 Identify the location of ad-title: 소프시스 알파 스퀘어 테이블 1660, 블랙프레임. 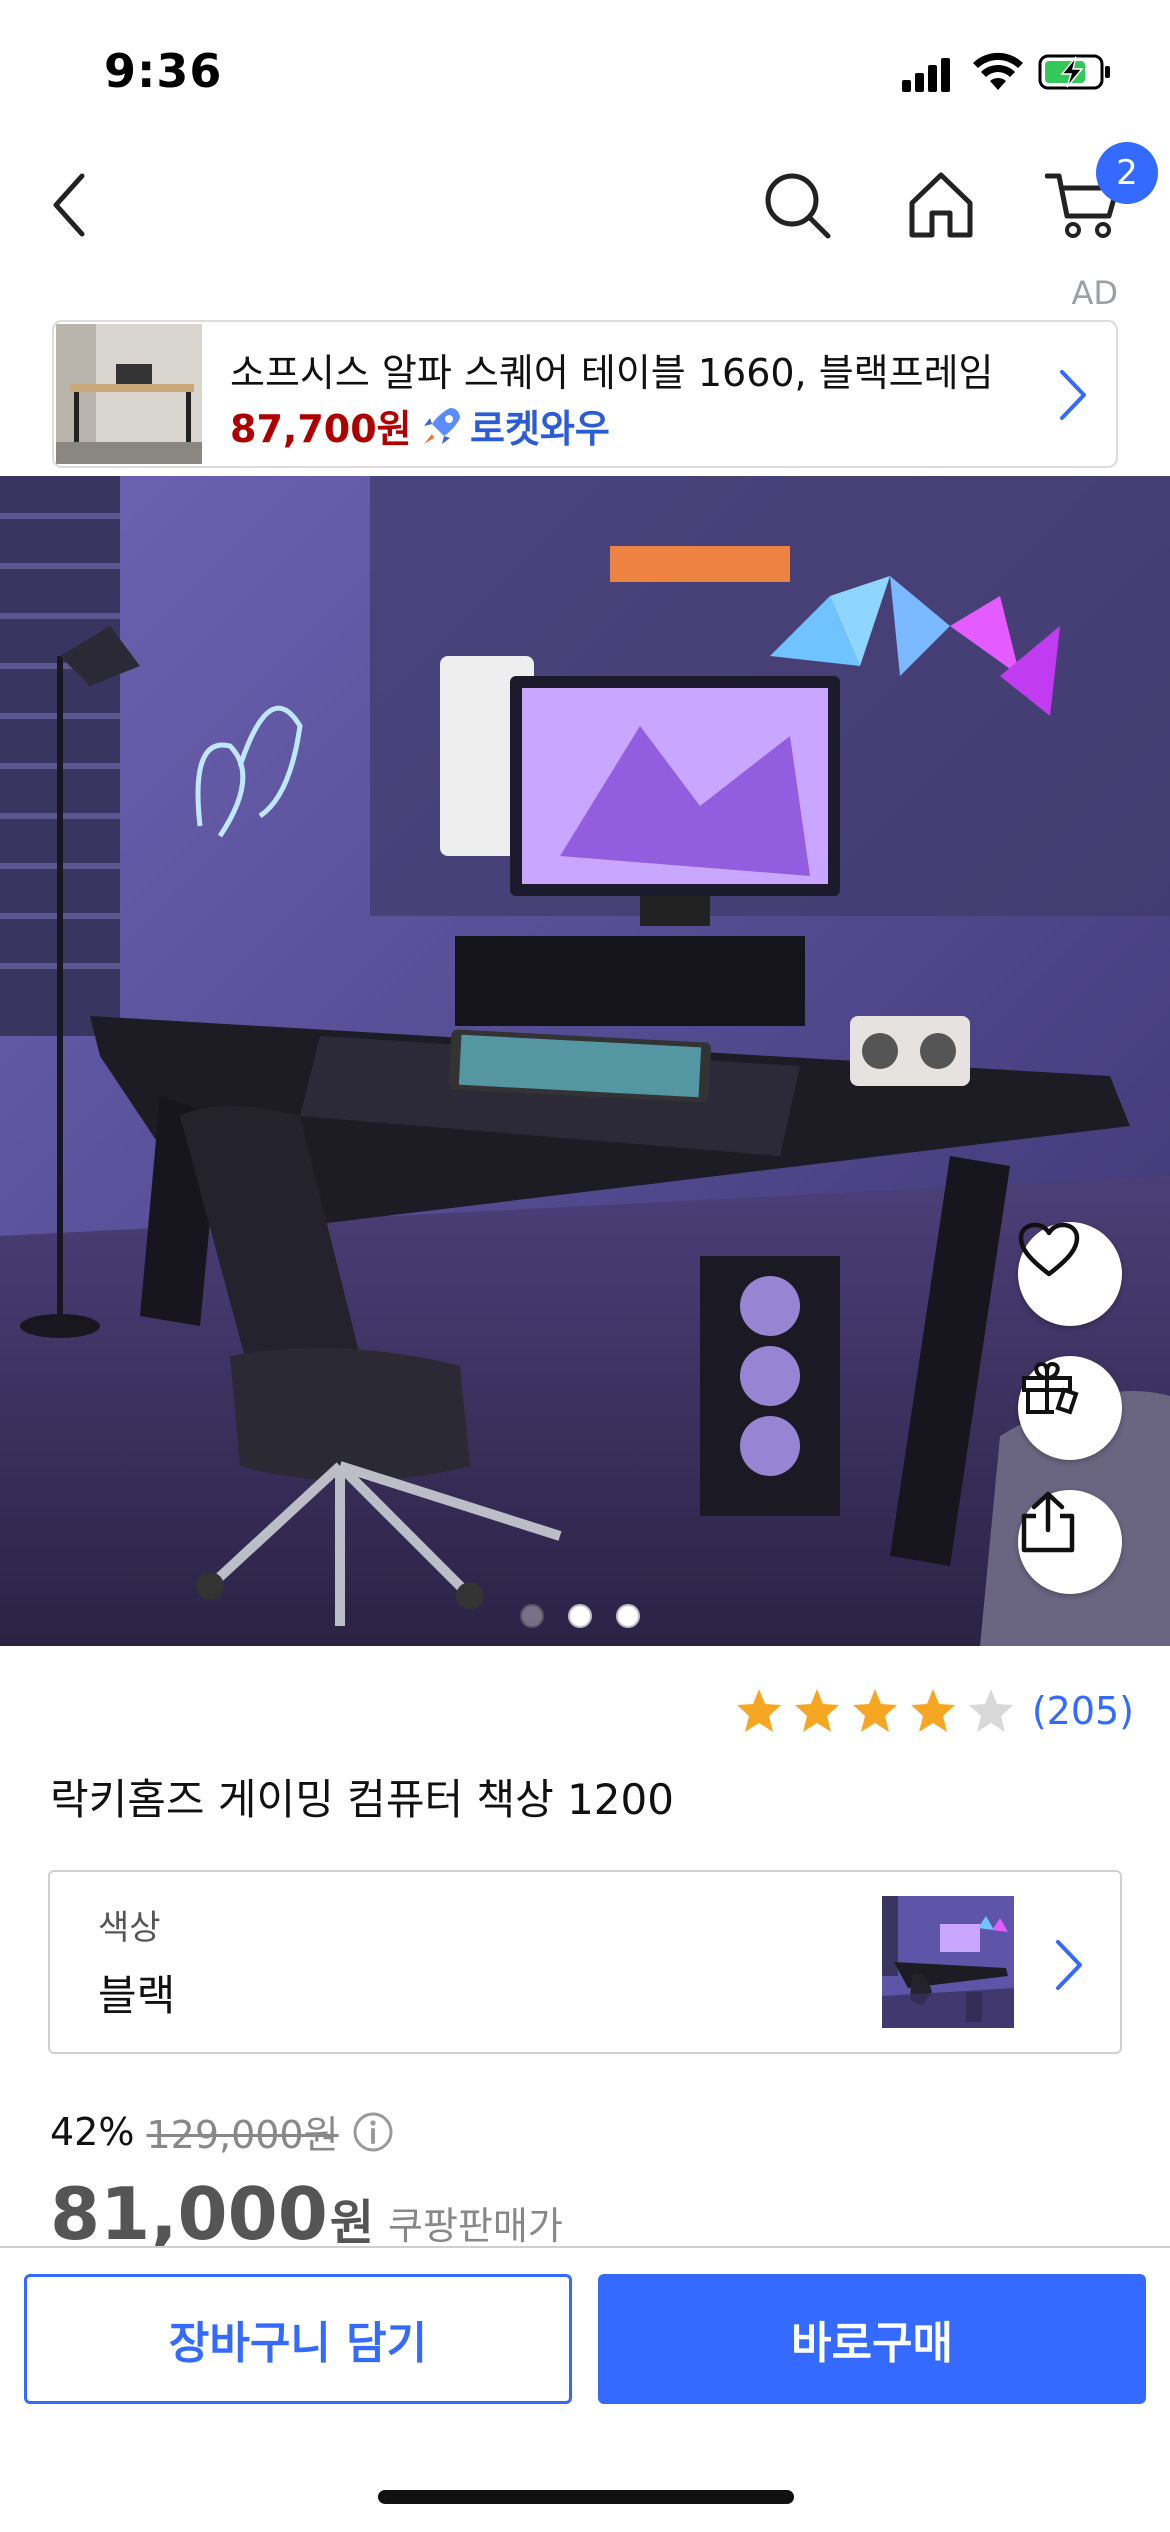
(612, 373).